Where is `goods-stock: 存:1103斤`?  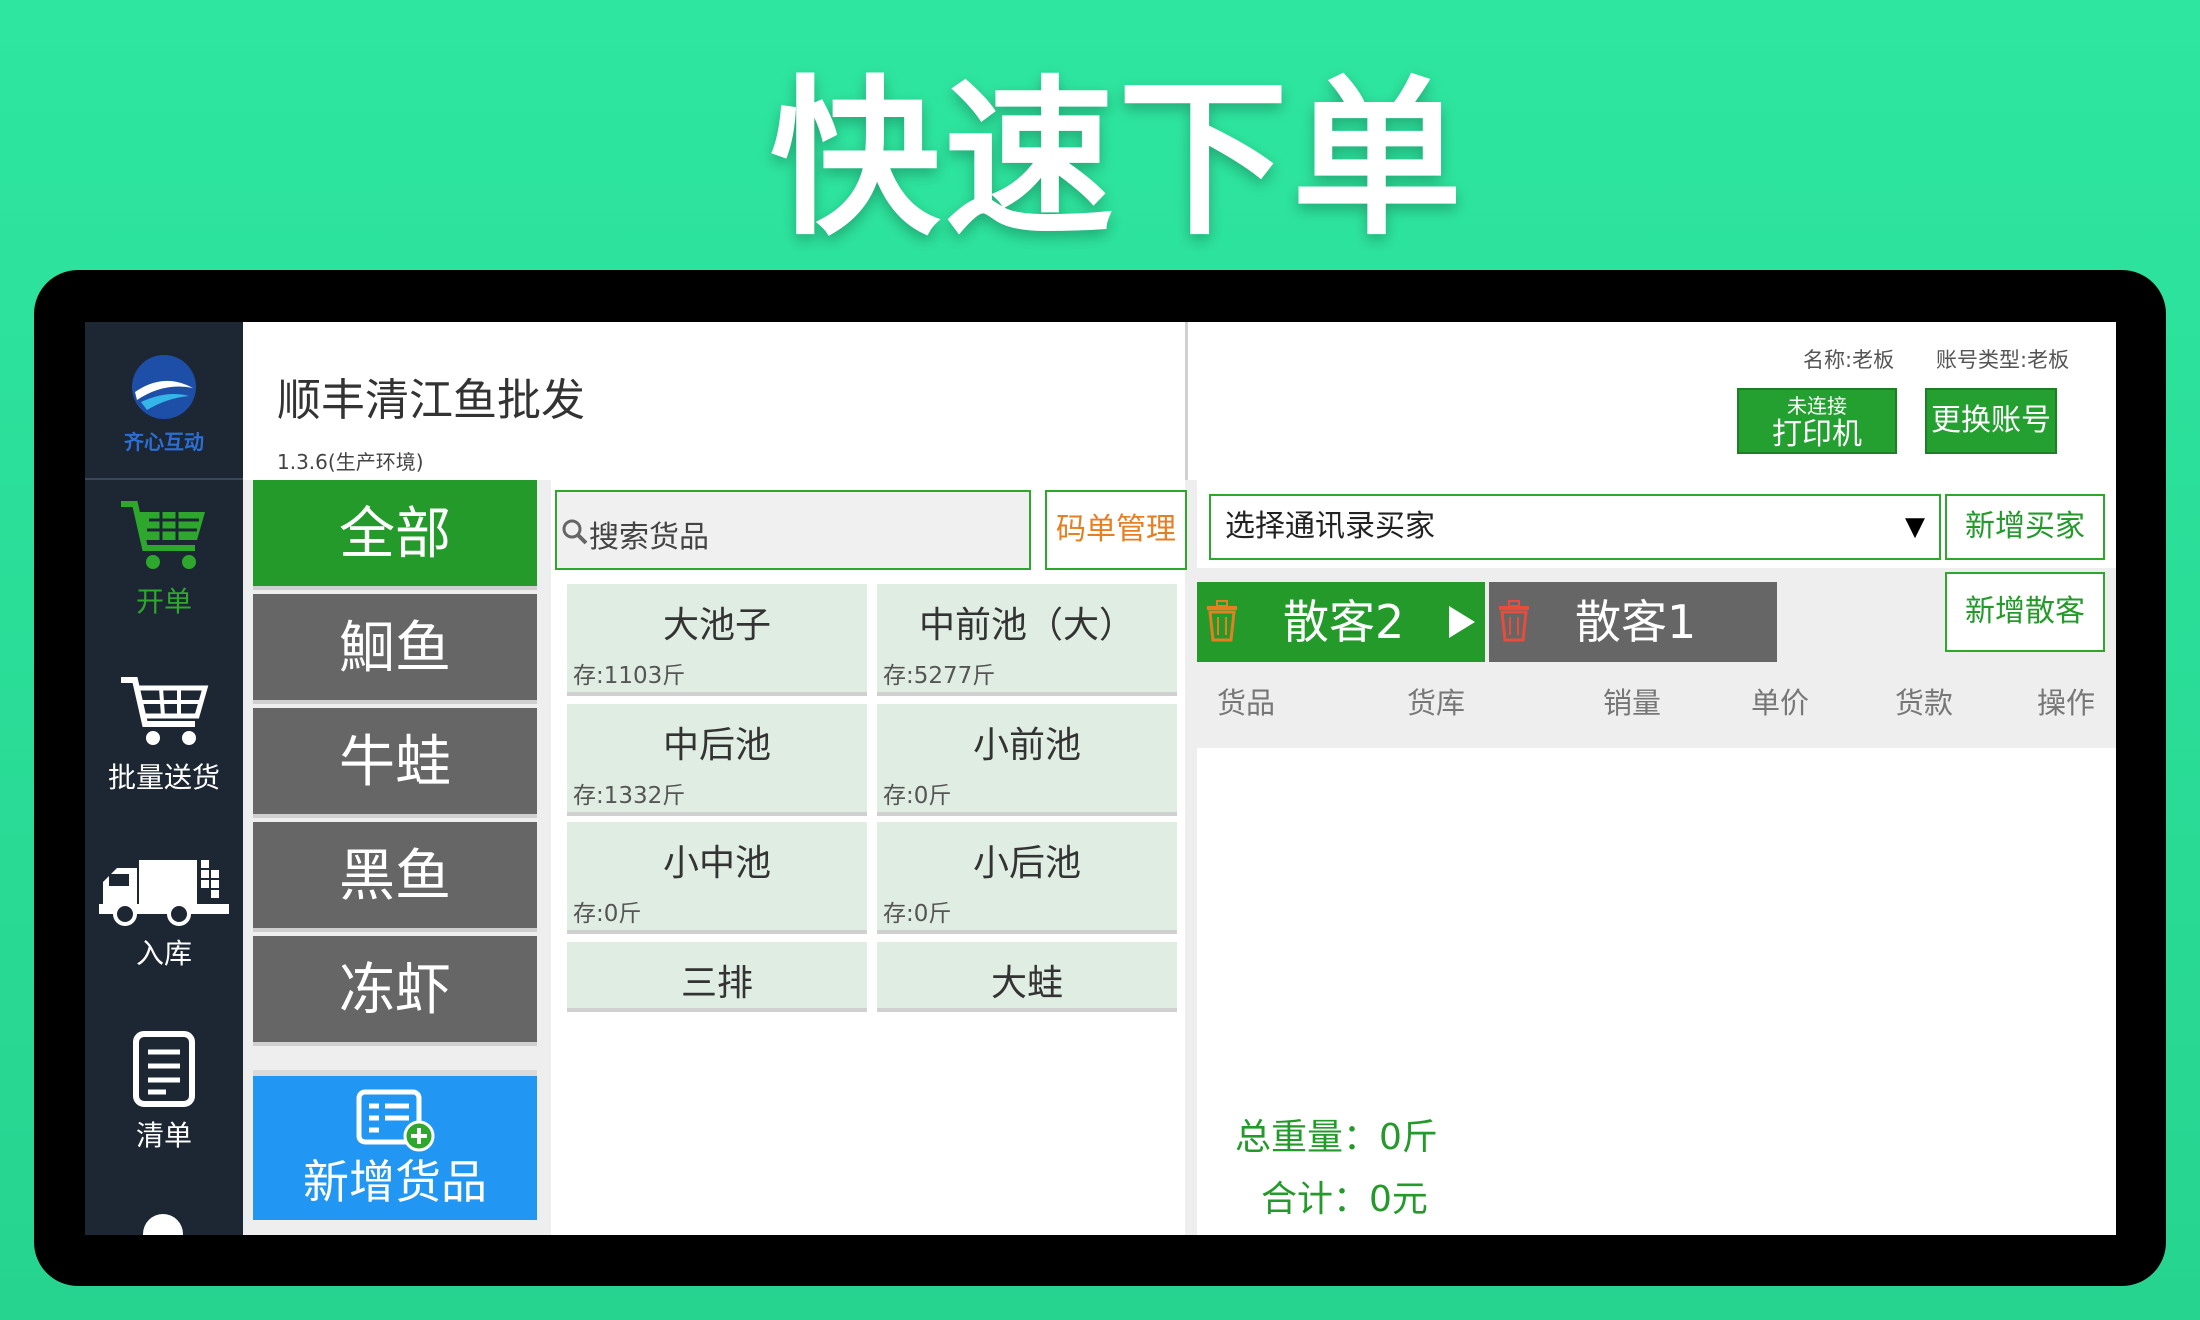 goods-stock: 存:1103斤 is located at coordinates (629, 676).